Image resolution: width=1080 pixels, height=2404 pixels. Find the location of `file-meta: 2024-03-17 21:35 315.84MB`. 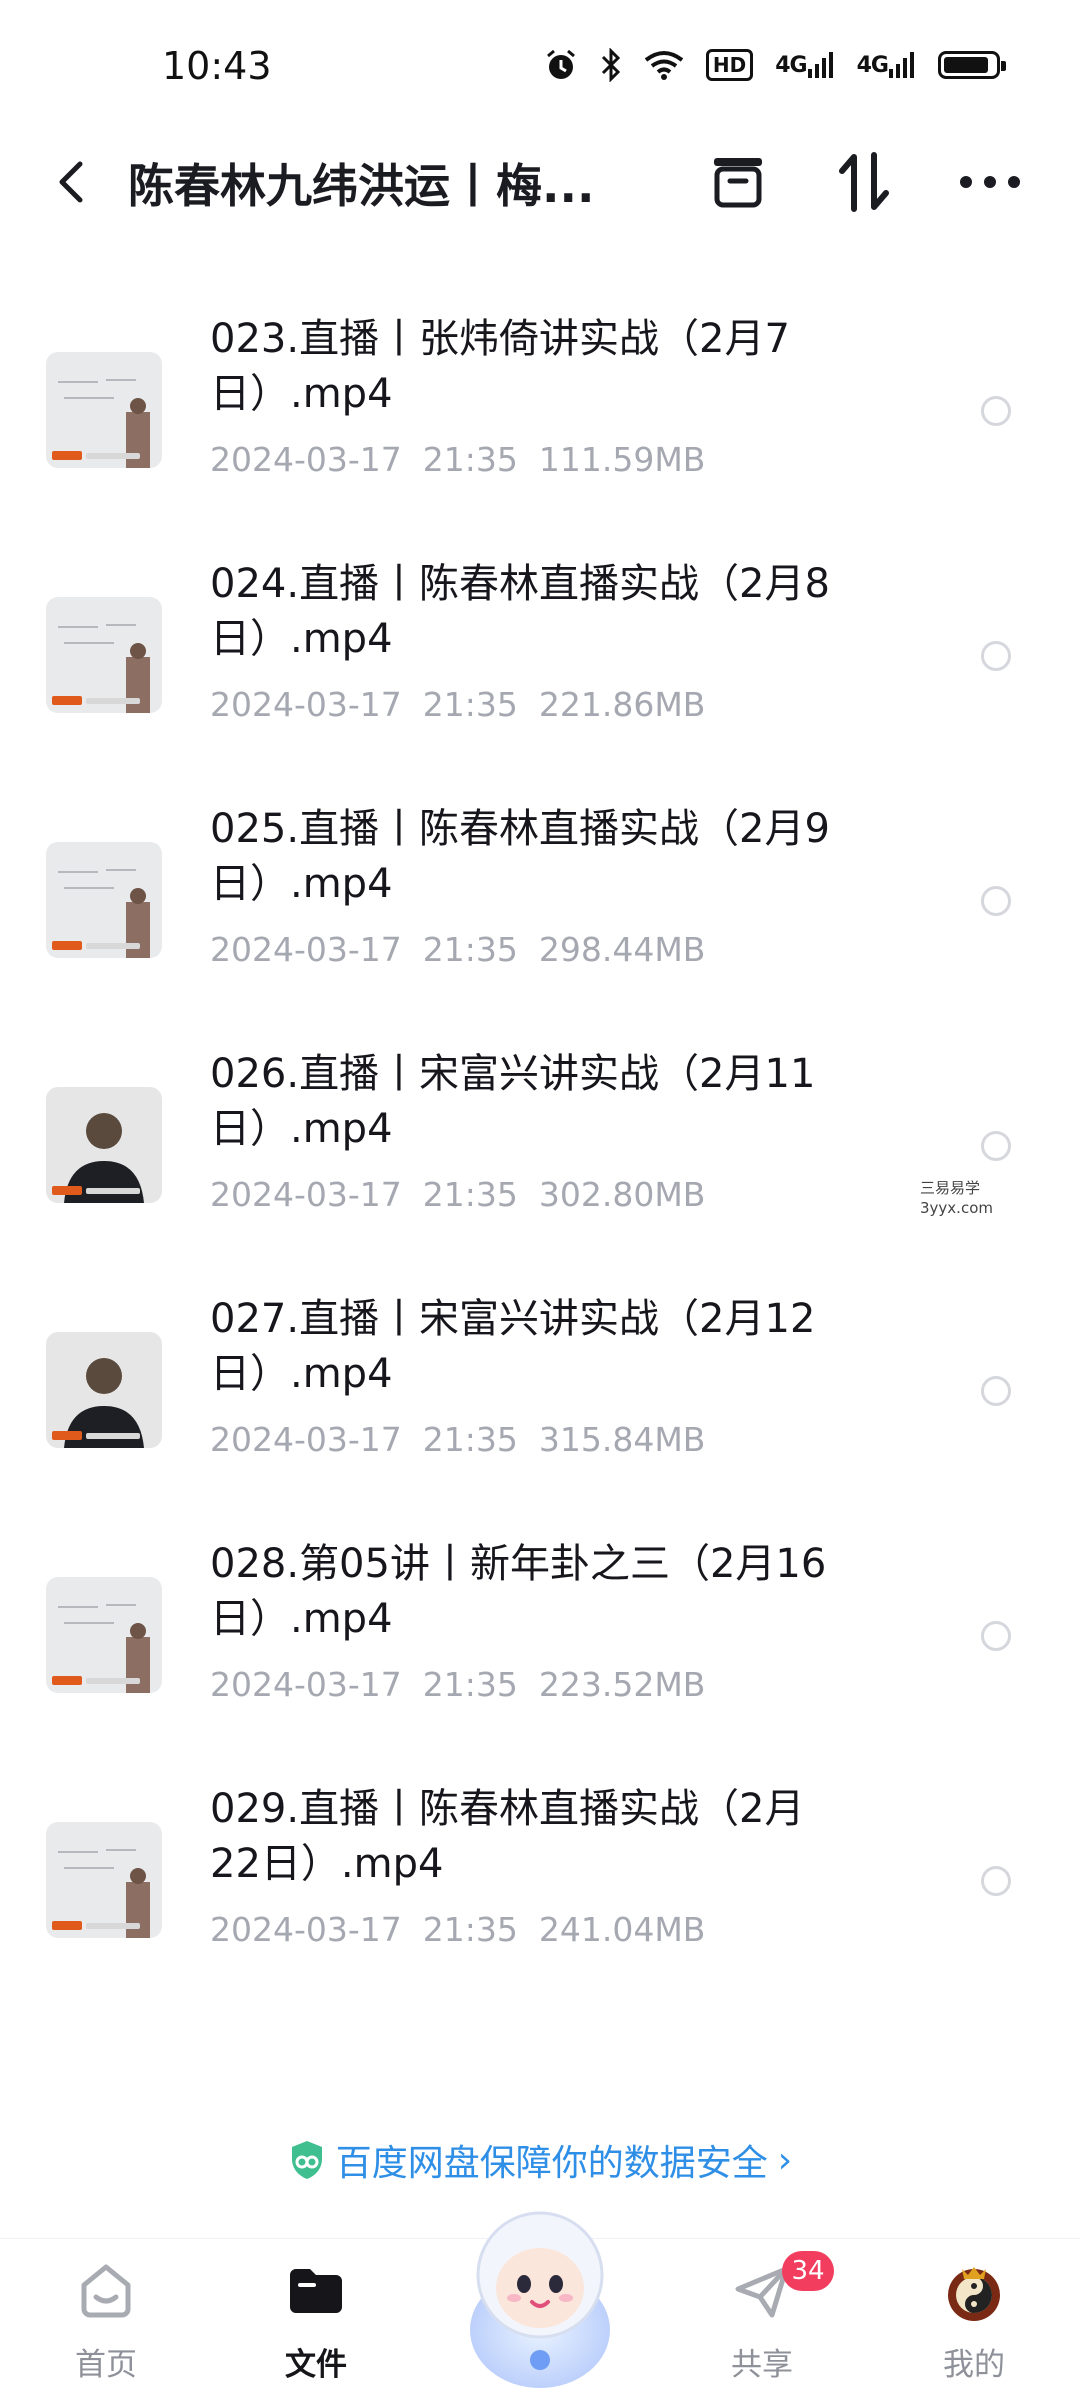

file-meta: 2024-03-17 21:35 315.84MB is located at coordinates (457, 1439).